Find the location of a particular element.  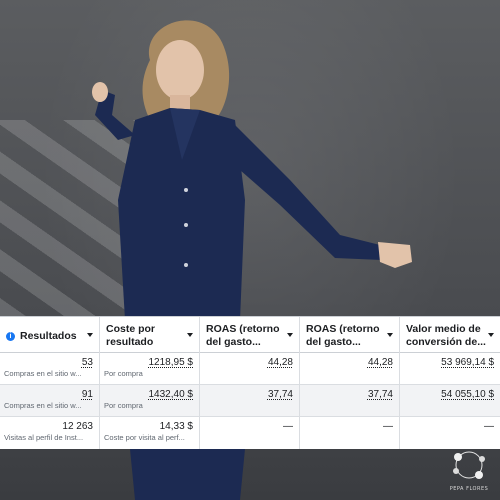

cost-value: 14,33 $ is located at coordinates (176, 426).